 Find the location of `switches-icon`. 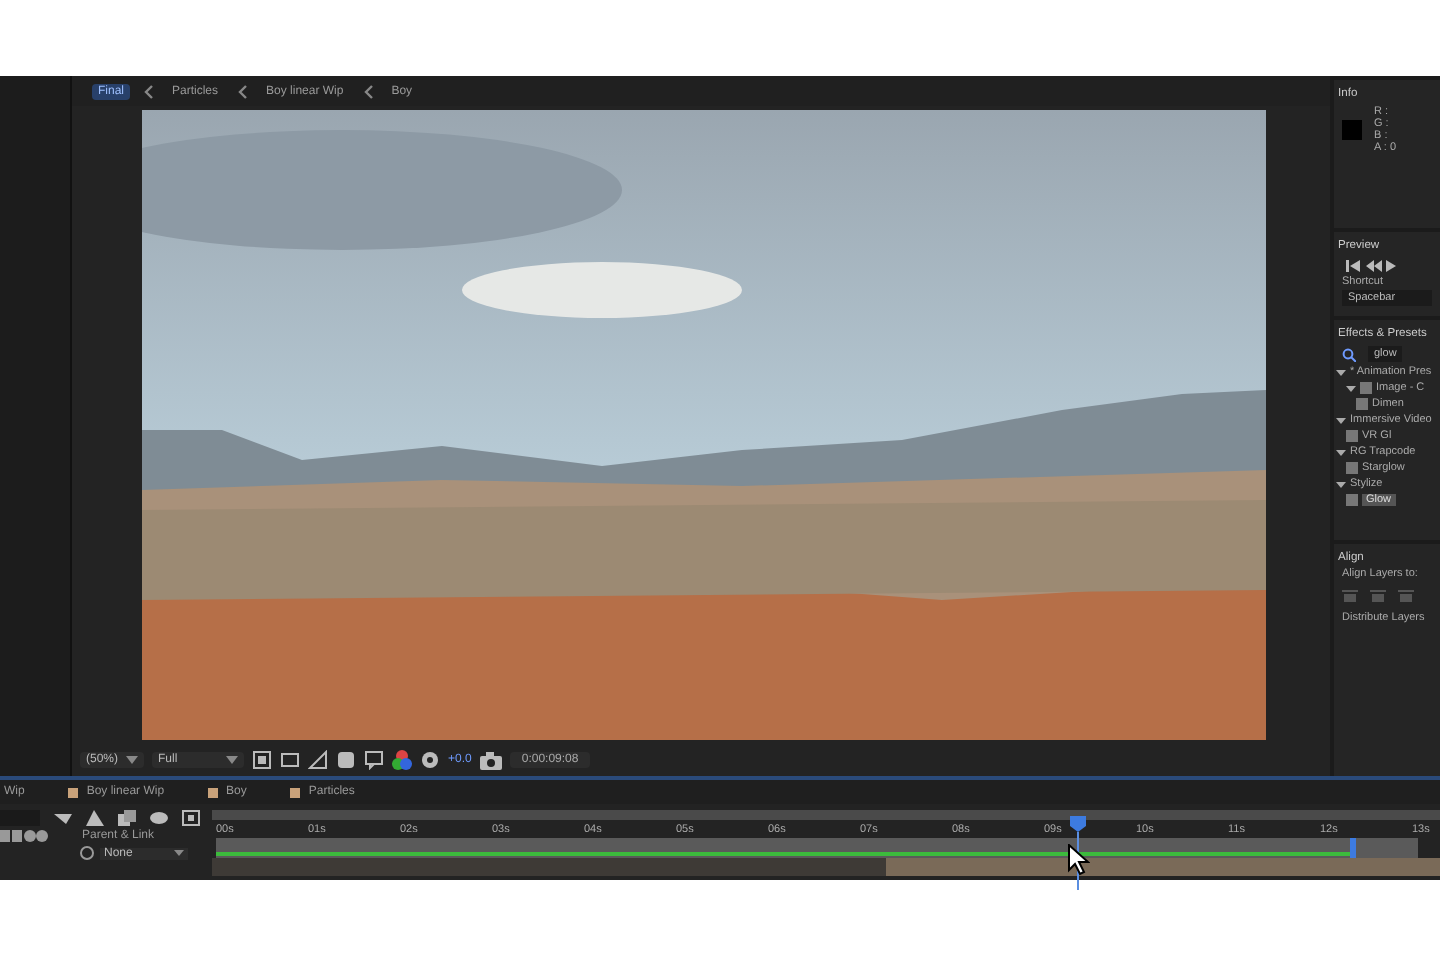

switches-icon is located at coordinates (24, 836).